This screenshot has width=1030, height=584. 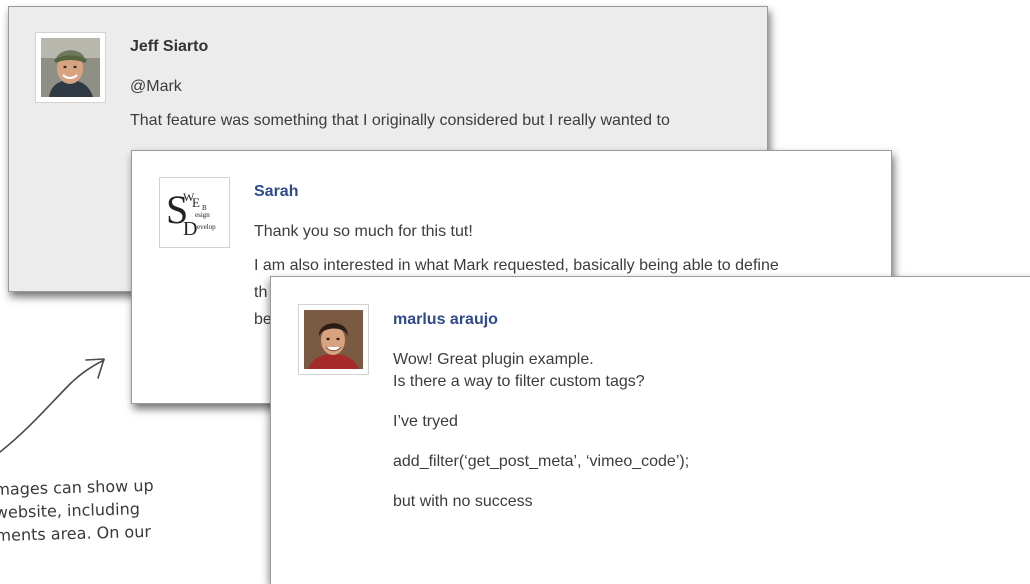 I want to click on web-design-develop-logo-icon: S W E B esign D evelop, so click(x=194, y=212).